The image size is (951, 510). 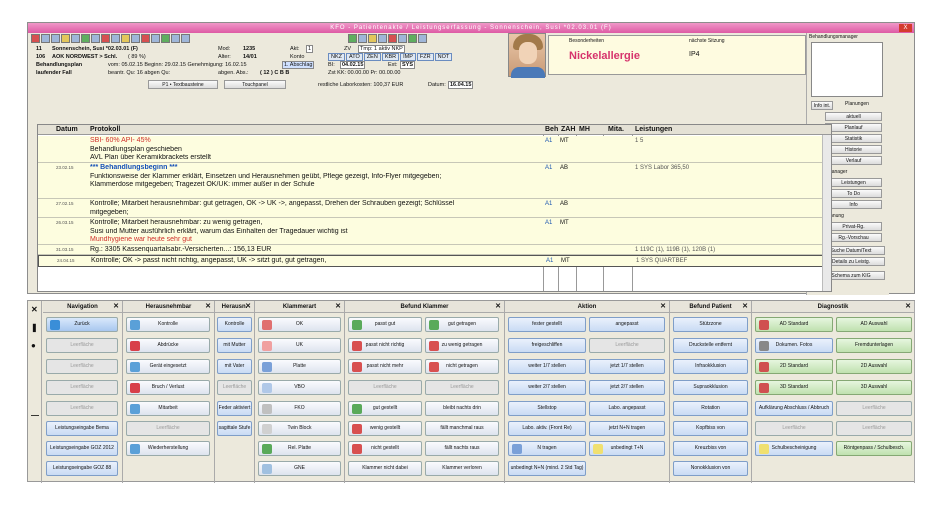 I want to click on diagnostik-button: AD Auswahl, so click(x=874, y=324).